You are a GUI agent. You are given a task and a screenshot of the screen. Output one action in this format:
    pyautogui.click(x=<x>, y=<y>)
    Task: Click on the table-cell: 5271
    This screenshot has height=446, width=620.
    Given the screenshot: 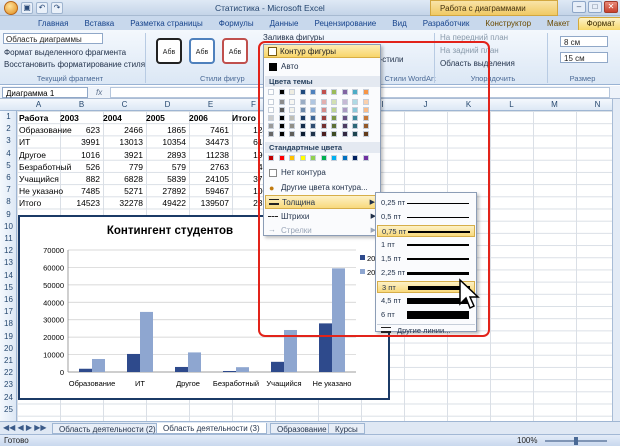 What is the action you would take?
    pyautogui.click(x=123, y=191)
    